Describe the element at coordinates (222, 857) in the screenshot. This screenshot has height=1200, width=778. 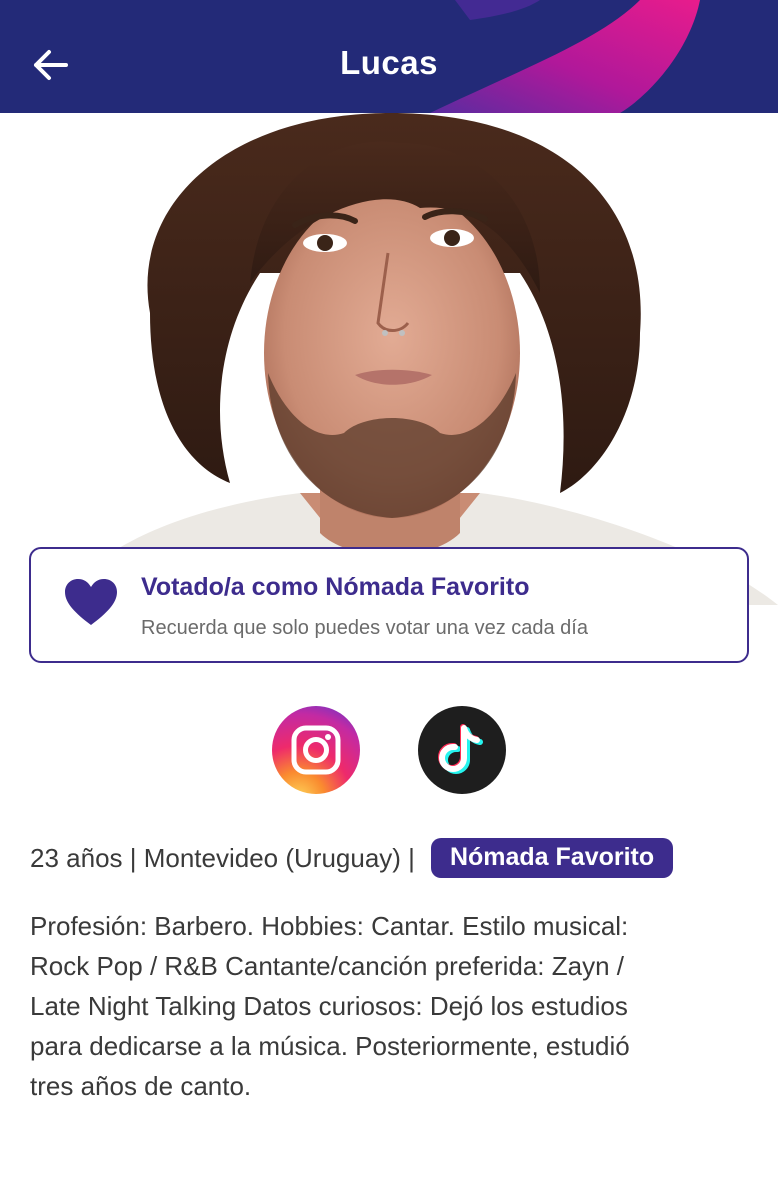
I see `profile-info: 23 años | Montevideo (Uruguay) |` at that location.